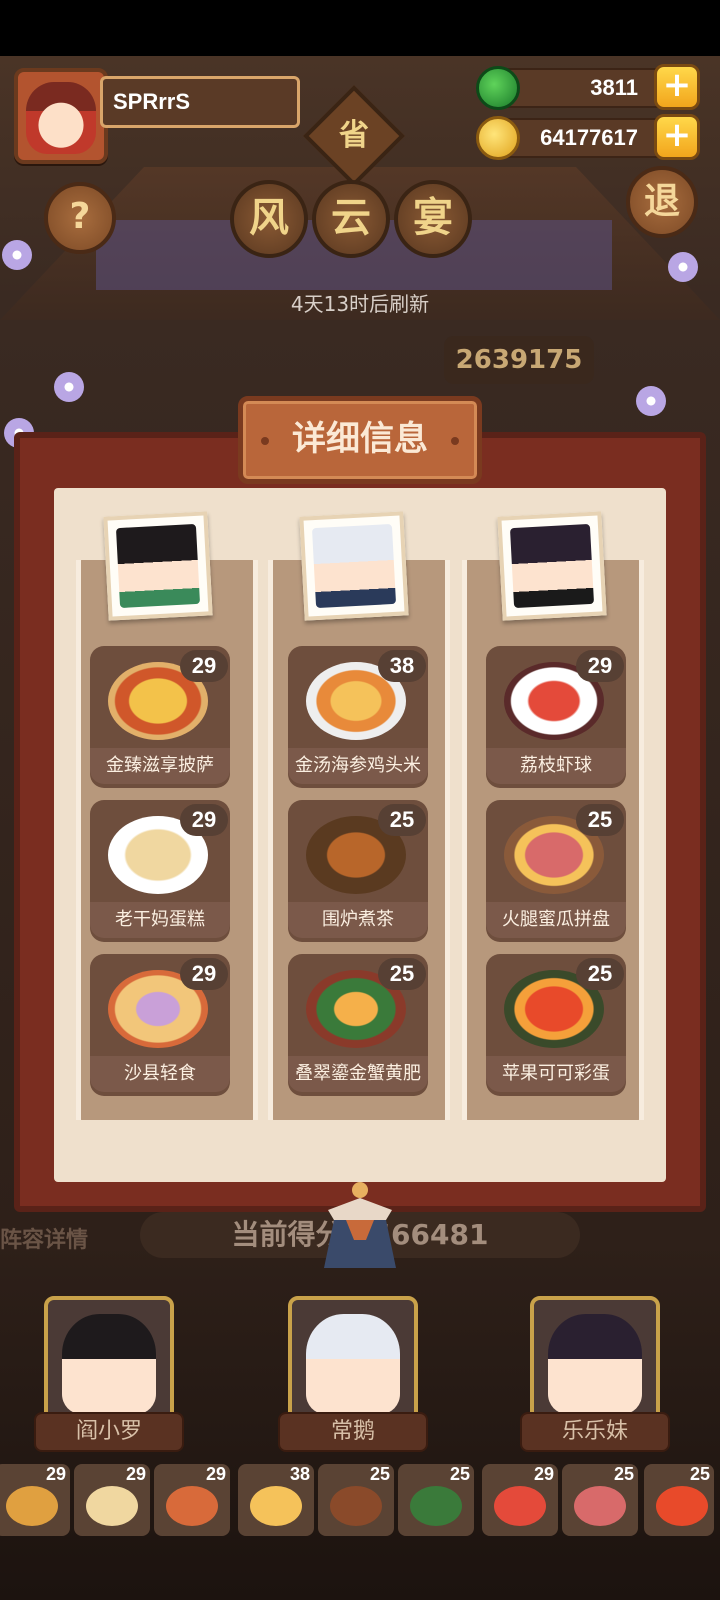 This screenshot has width=720, height=1600. Describe the element at coordinates (160, 920) in the screenshot. I see `dish-name: 老干妈蛋糕` at that location.